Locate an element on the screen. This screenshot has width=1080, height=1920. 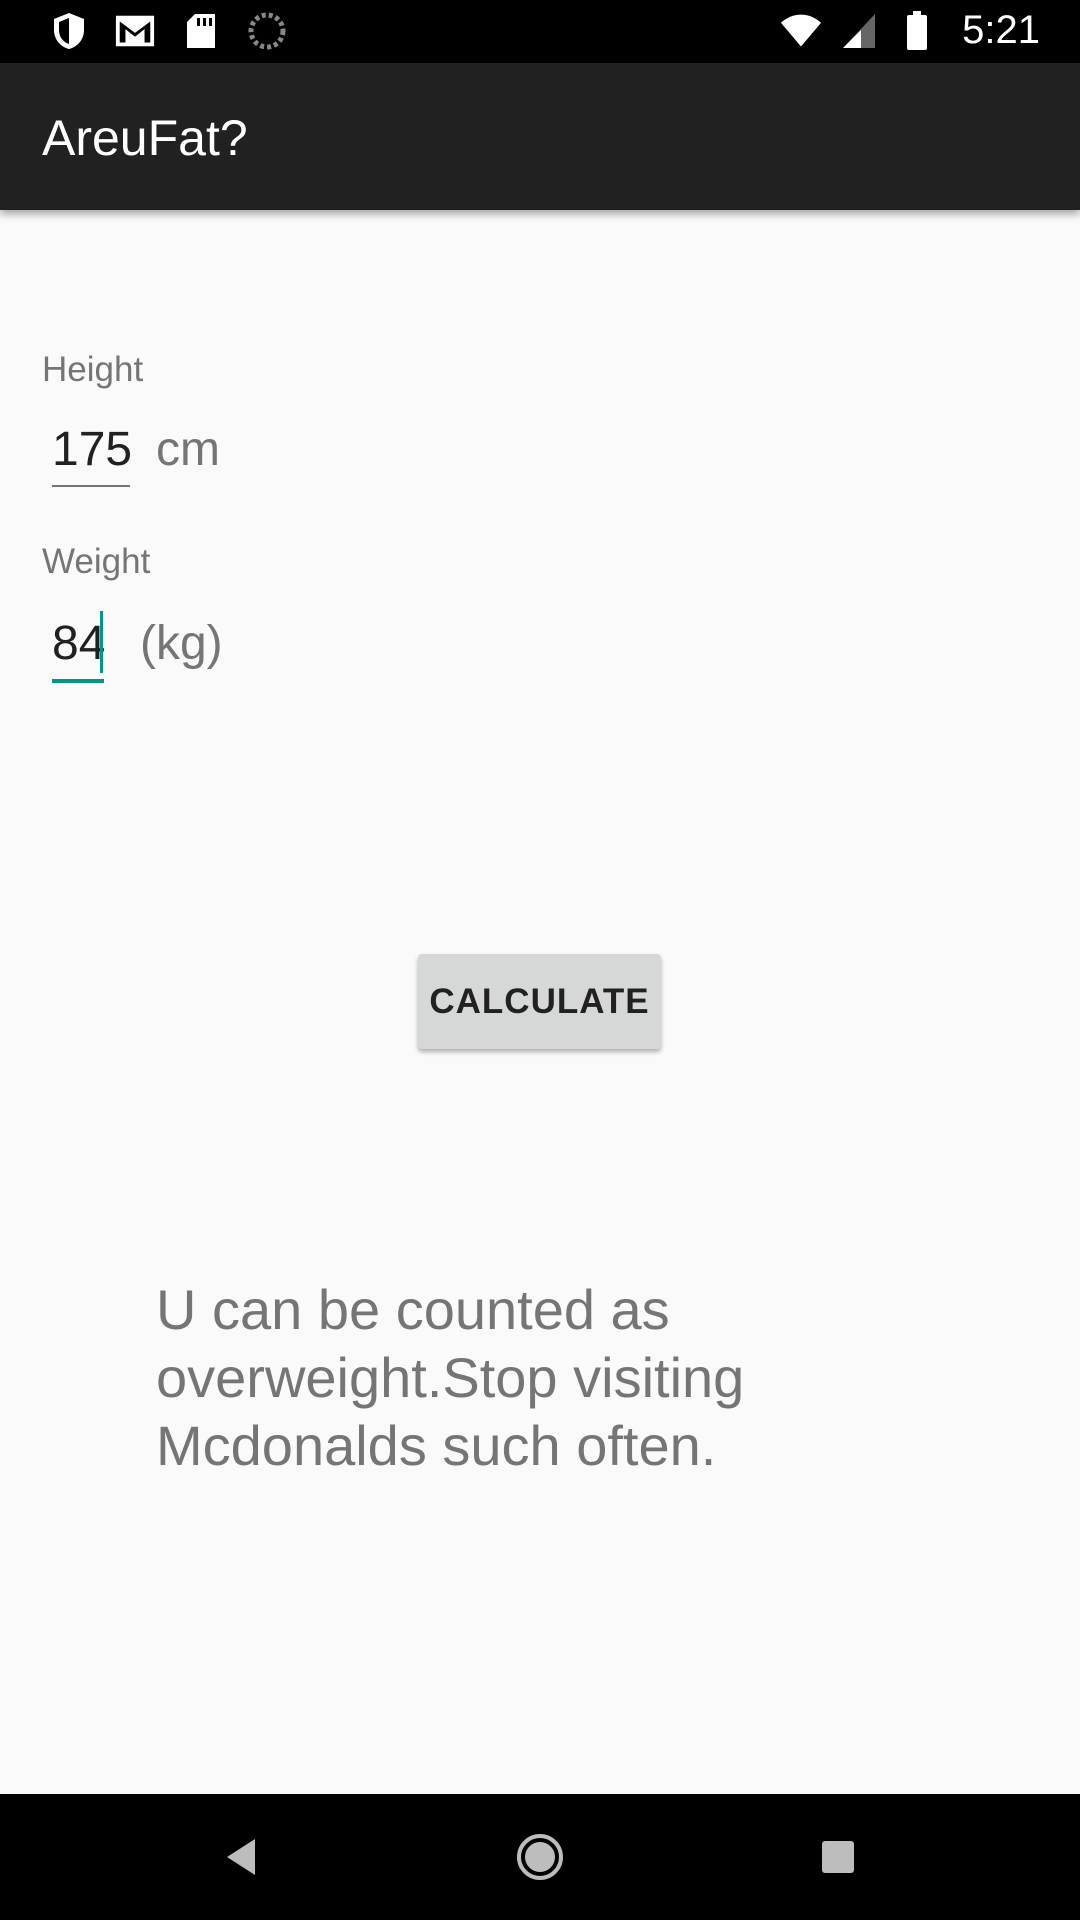
weight-label: Weight is located at coordinates (96, 561).